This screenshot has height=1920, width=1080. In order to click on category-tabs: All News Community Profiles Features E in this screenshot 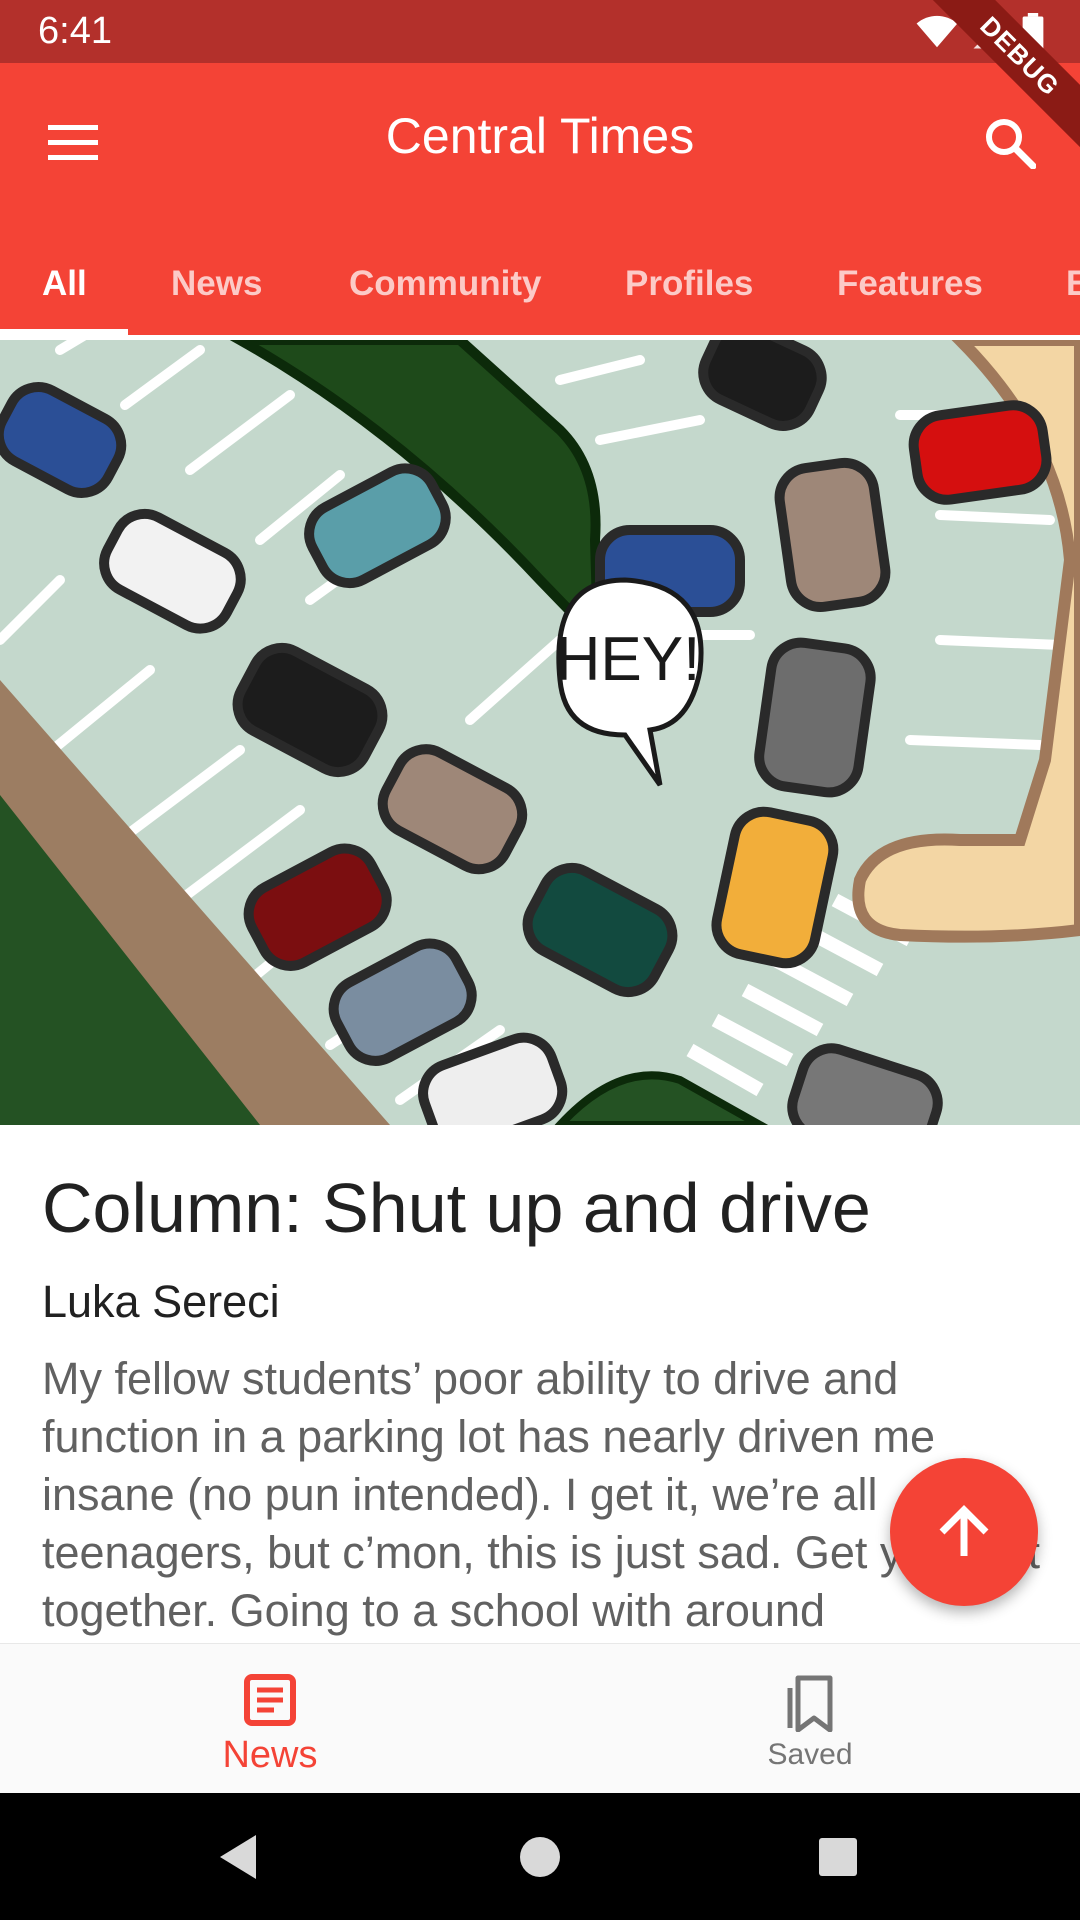, I will do `click(540, 284)`.